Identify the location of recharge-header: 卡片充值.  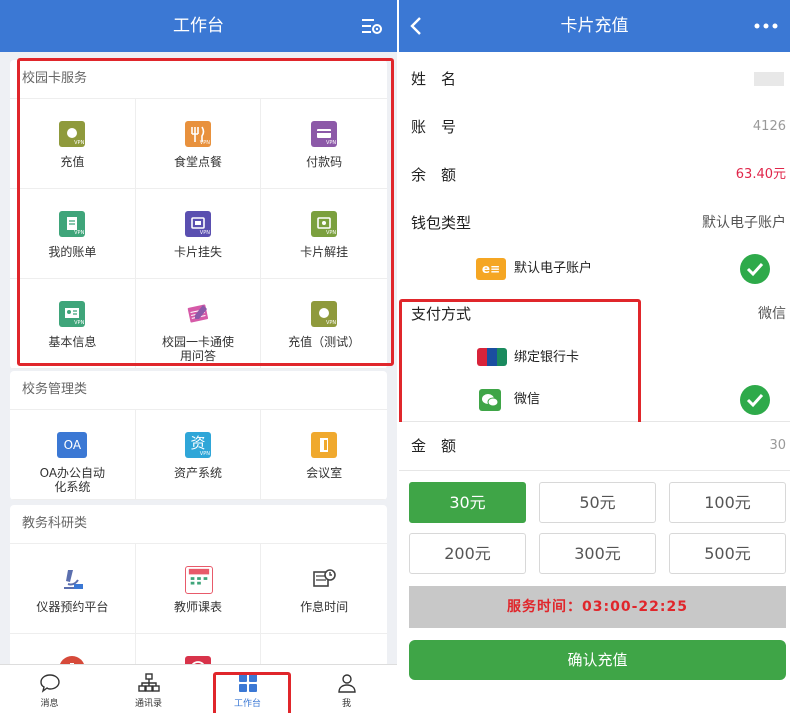
(594, 26).